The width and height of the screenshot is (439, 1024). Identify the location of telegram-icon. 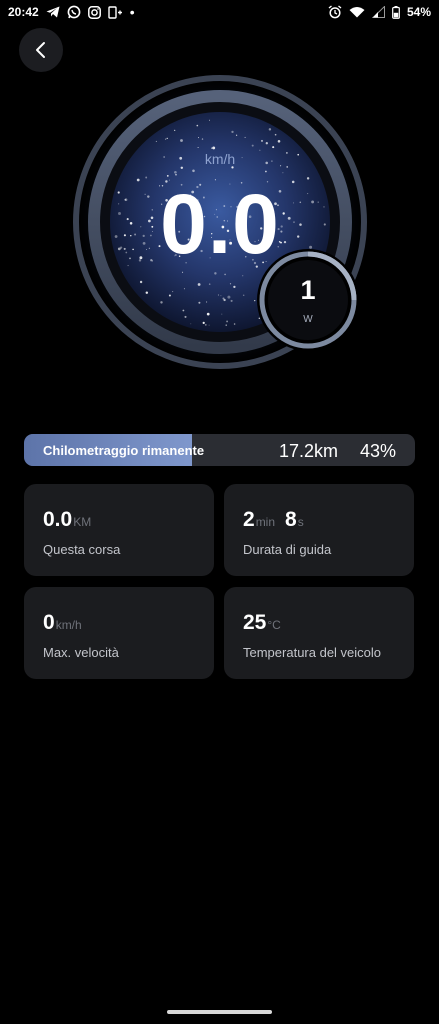
(53, 12).